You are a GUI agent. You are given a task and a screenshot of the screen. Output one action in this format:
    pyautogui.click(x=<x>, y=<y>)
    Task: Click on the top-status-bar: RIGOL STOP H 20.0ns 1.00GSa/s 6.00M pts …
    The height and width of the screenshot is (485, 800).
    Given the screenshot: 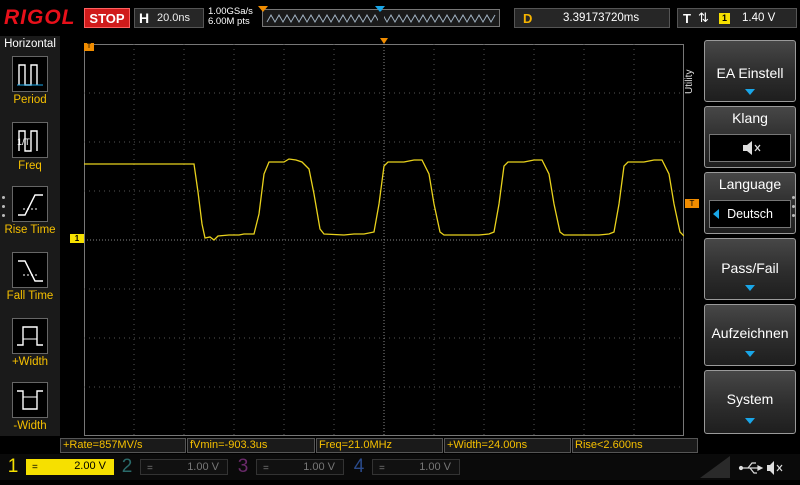 What is the action you would take?
    pyautogui.click(x=400, y=18)
    